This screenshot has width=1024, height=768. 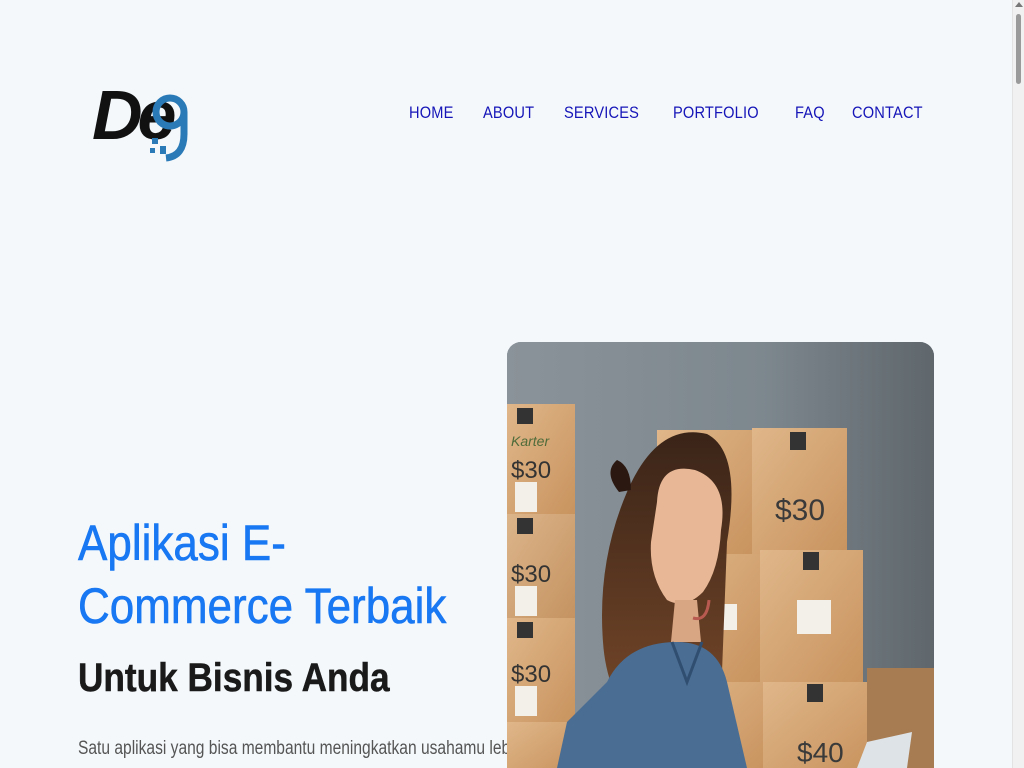 I want to click on nav-about: ABOUT, so click(x=508, y=113).